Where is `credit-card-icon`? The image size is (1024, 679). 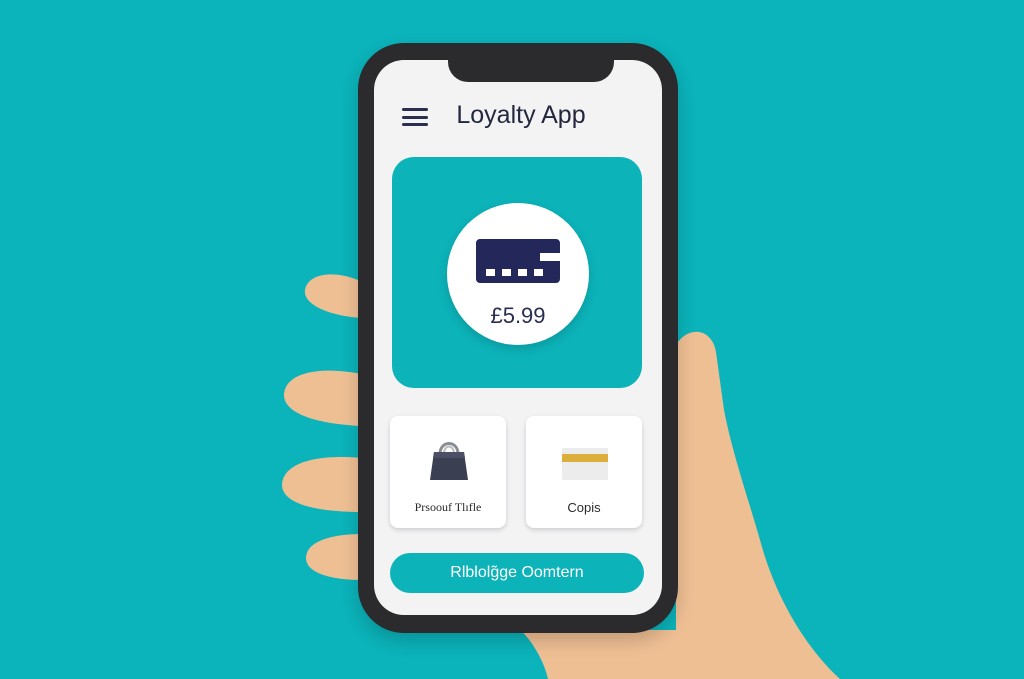
credit-card-icon is located at coordinates (518, 261).